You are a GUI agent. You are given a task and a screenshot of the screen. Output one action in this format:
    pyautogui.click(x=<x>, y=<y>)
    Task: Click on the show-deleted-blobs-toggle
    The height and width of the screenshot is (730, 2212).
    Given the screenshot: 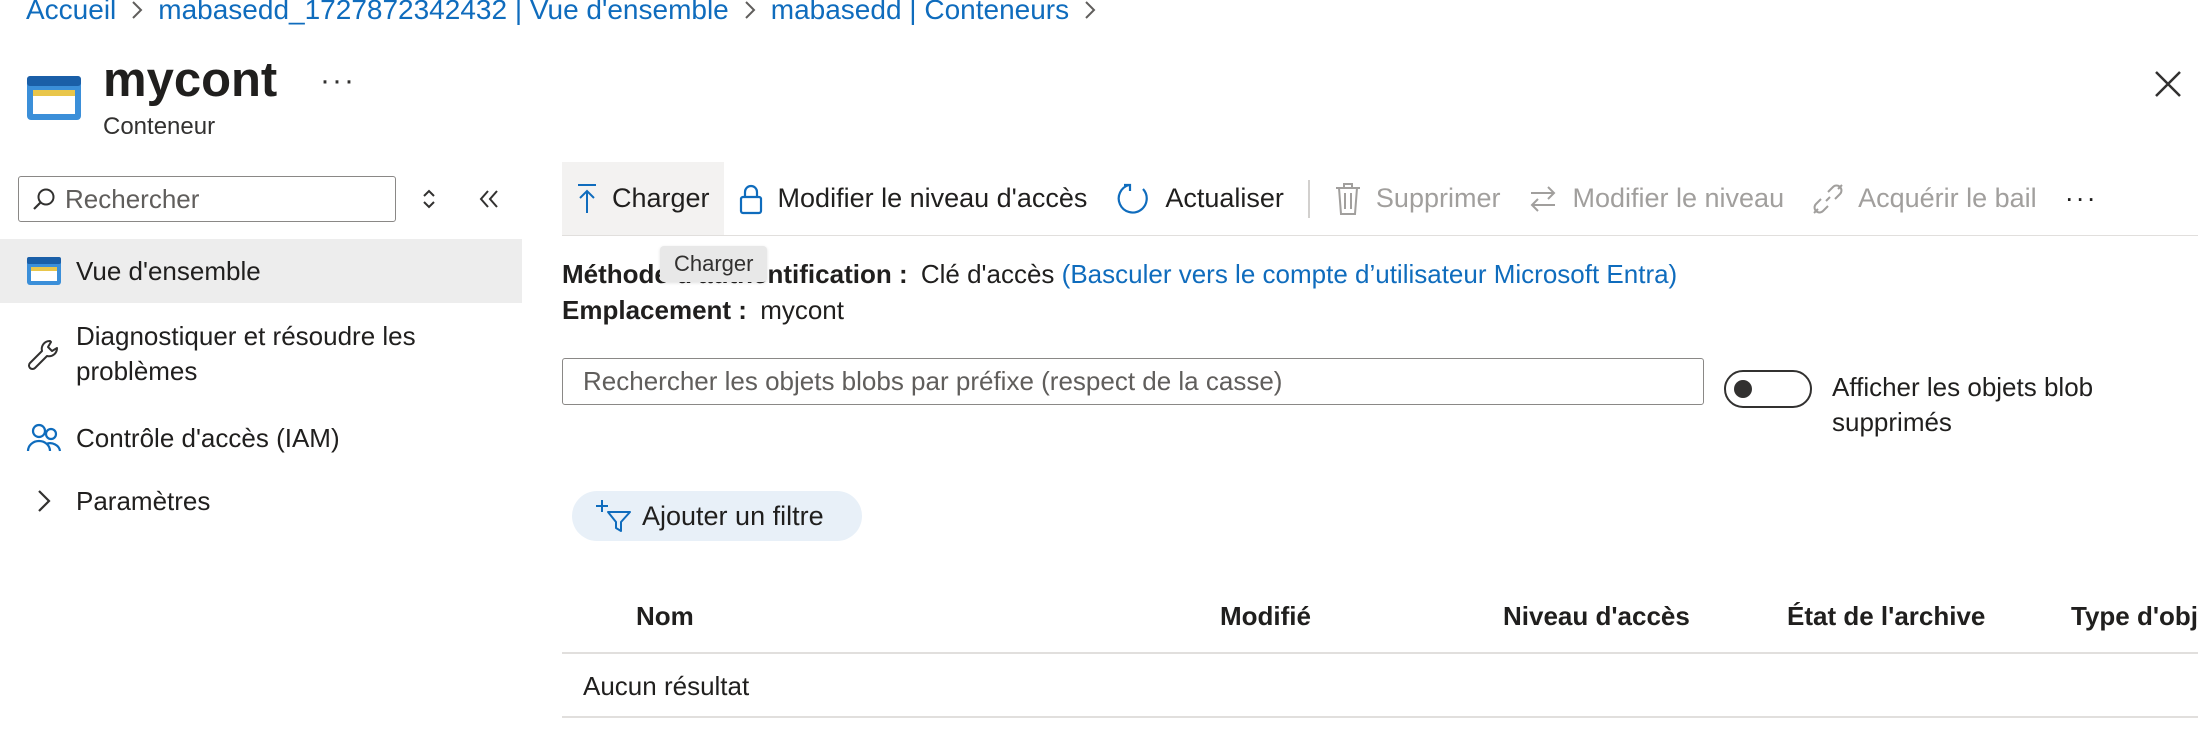 What is the action you would take?
    pyautogui.click(x=1768, y=389)
    